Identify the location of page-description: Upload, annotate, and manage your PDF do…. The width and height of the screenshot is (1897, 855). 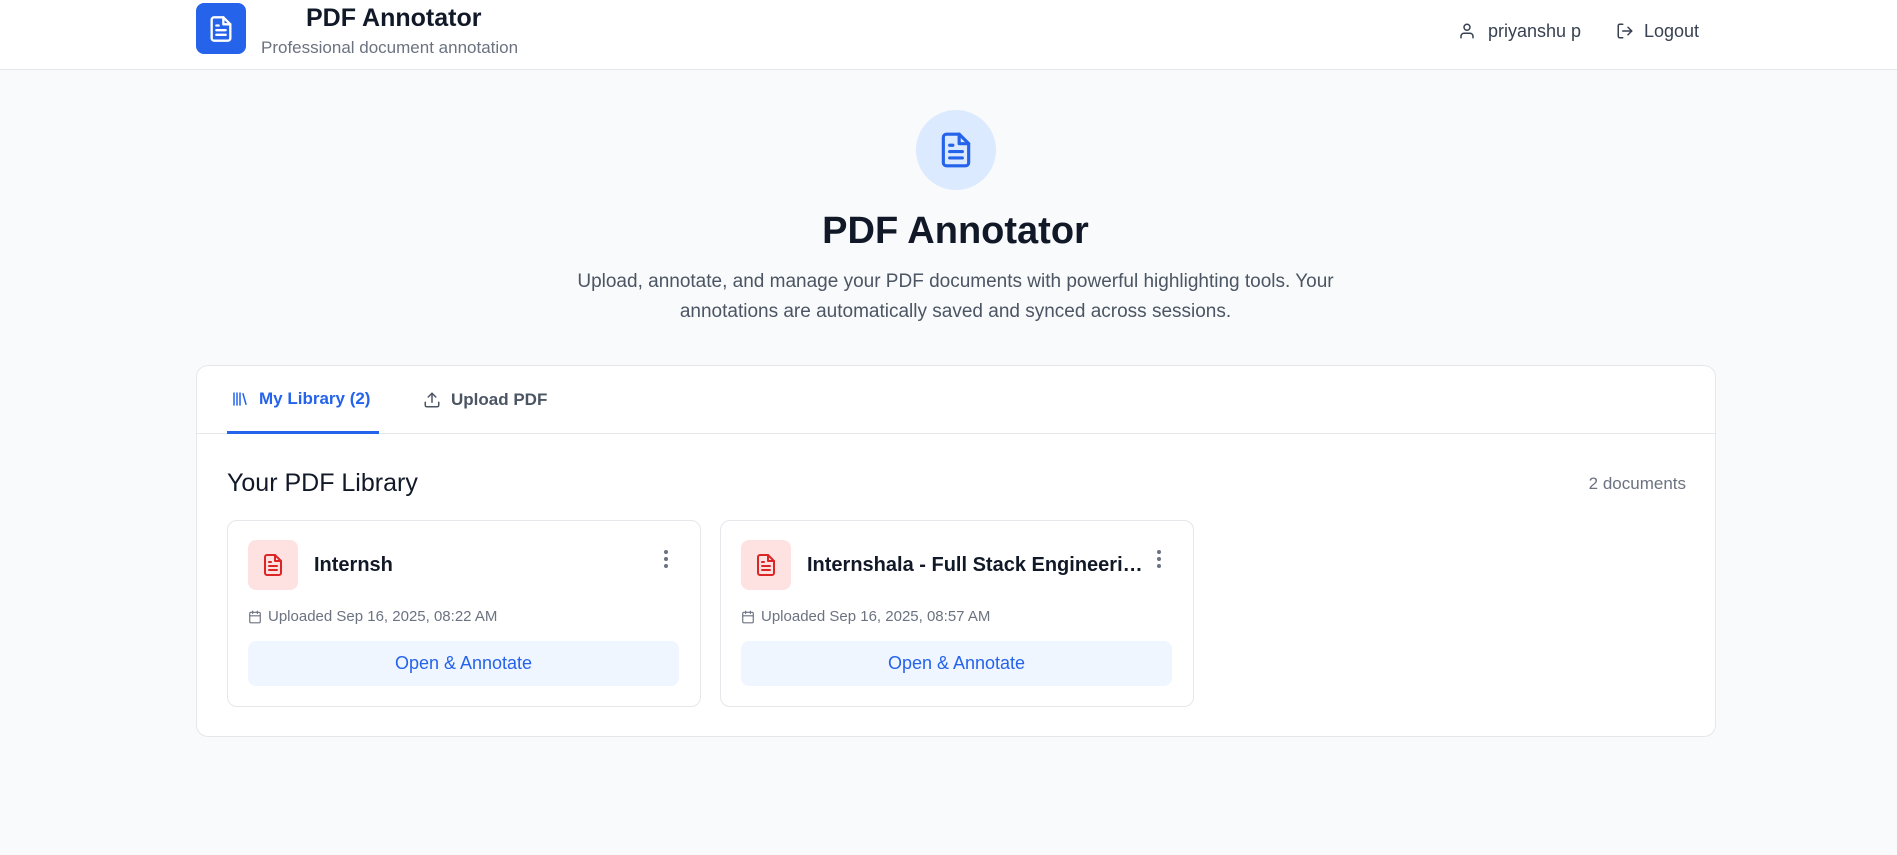
(955, 296).